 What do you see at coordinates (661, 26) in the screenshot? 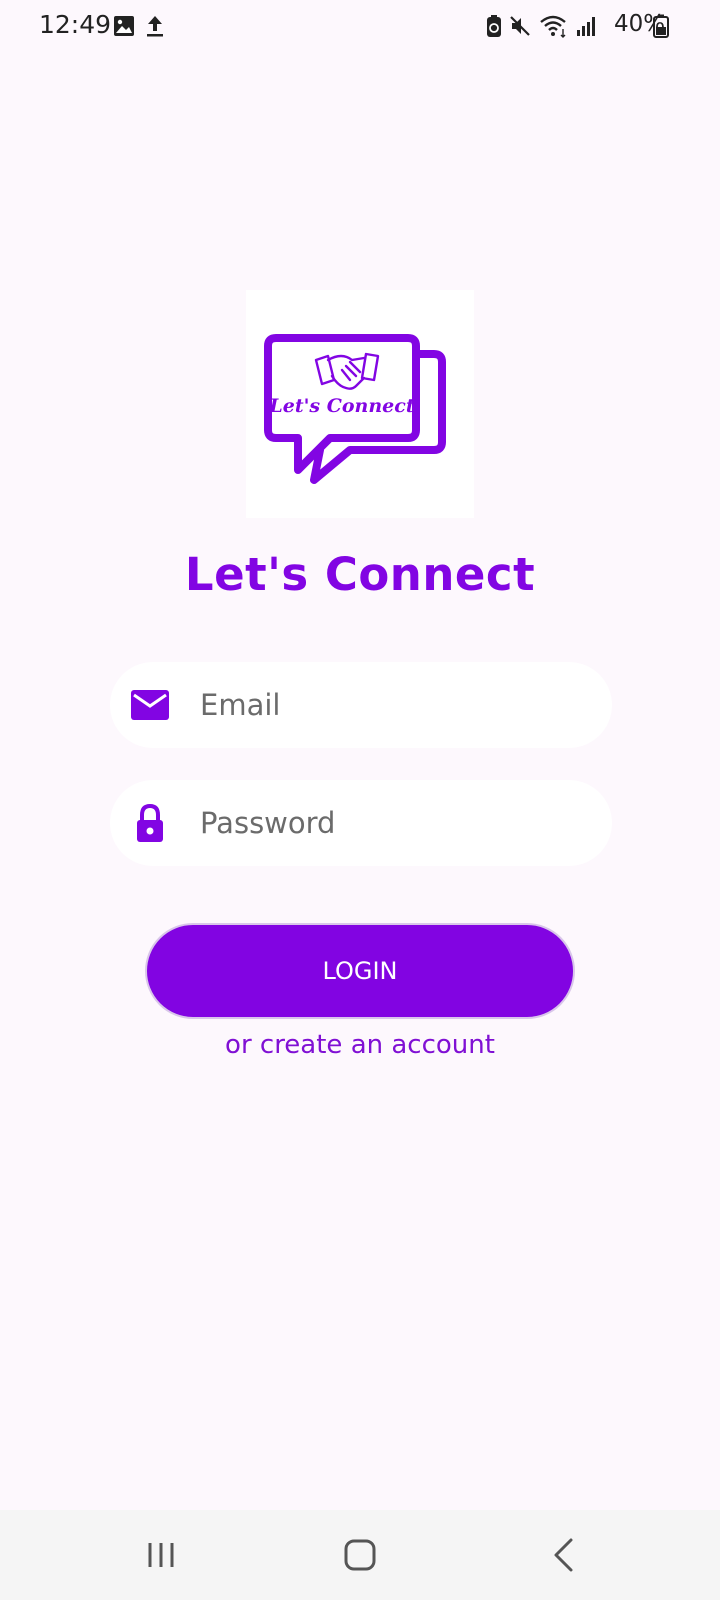
I see `battery-icon` at bounding box center [661, 26].